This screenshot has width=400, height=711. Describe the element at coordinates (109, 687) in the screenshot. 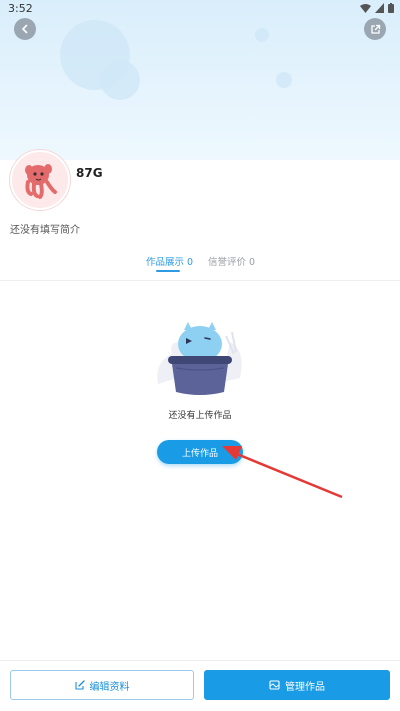

I see `edit-profile-label: 编辑资料` at that location.